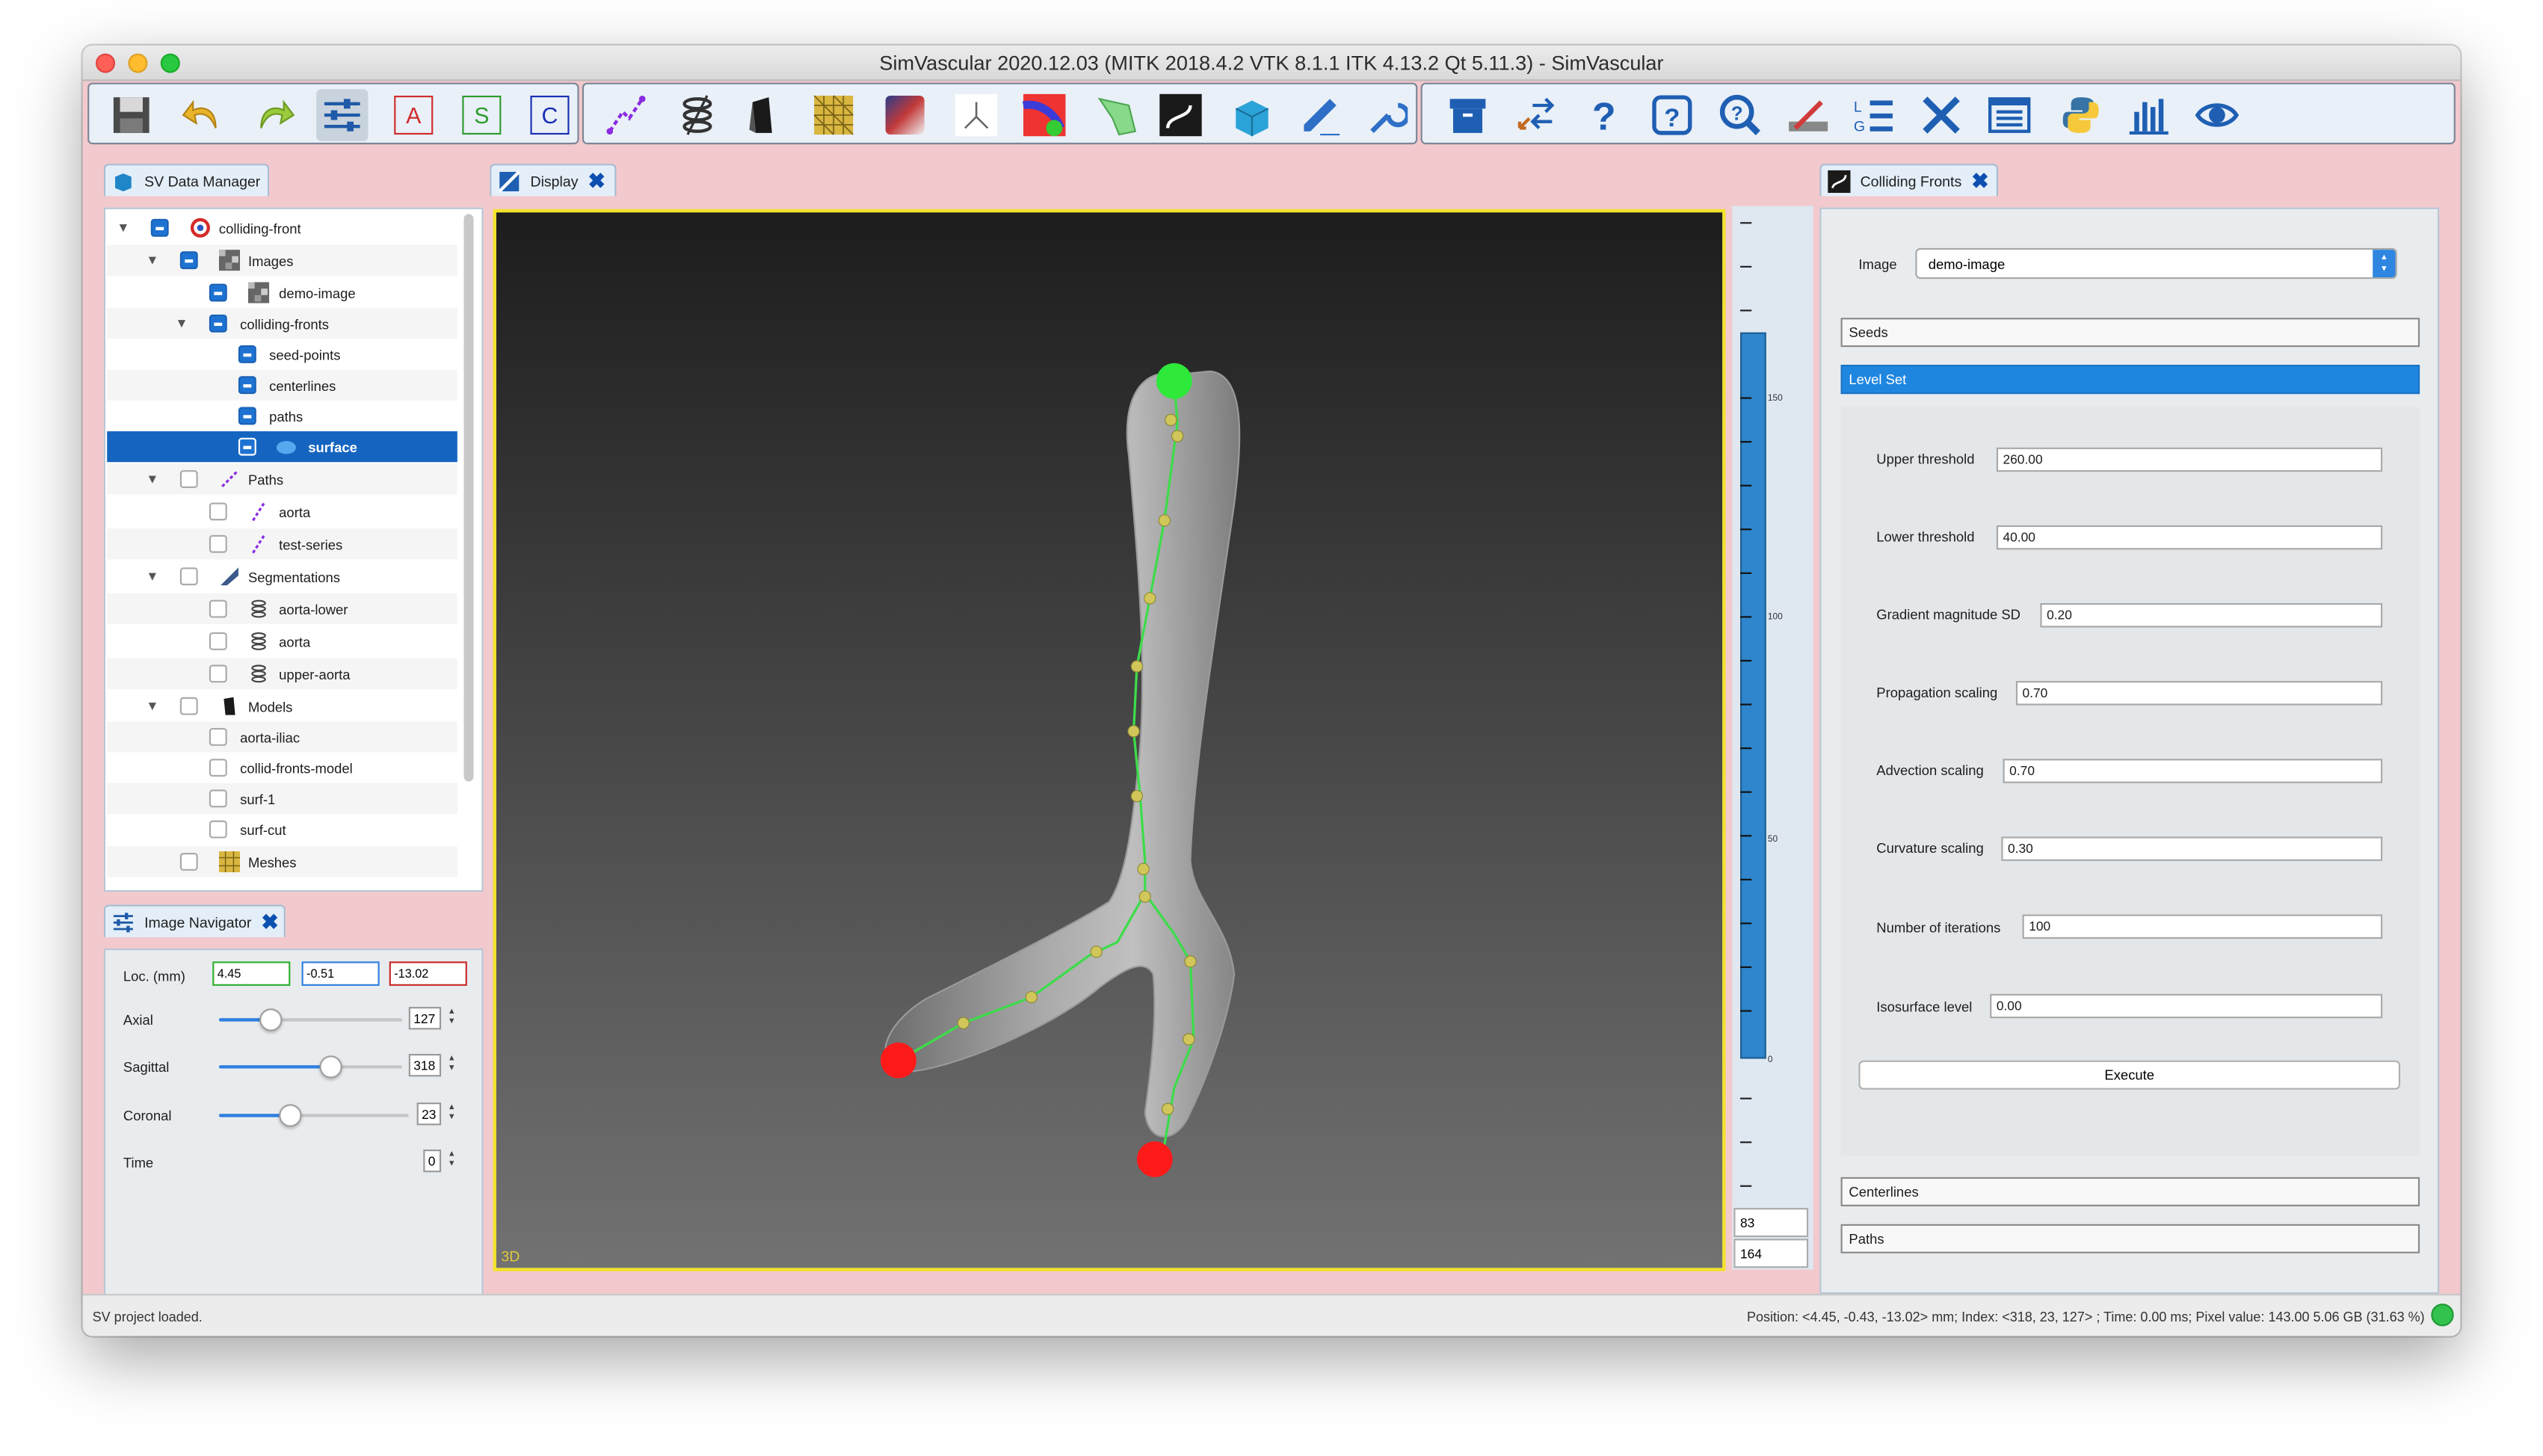 This screenshot has height=1456, width=2543. What do you see at coordinates (282, 260) in the screenshot?
I see `tree-node-images: ▼ Images` at bounding box center [282, 260].